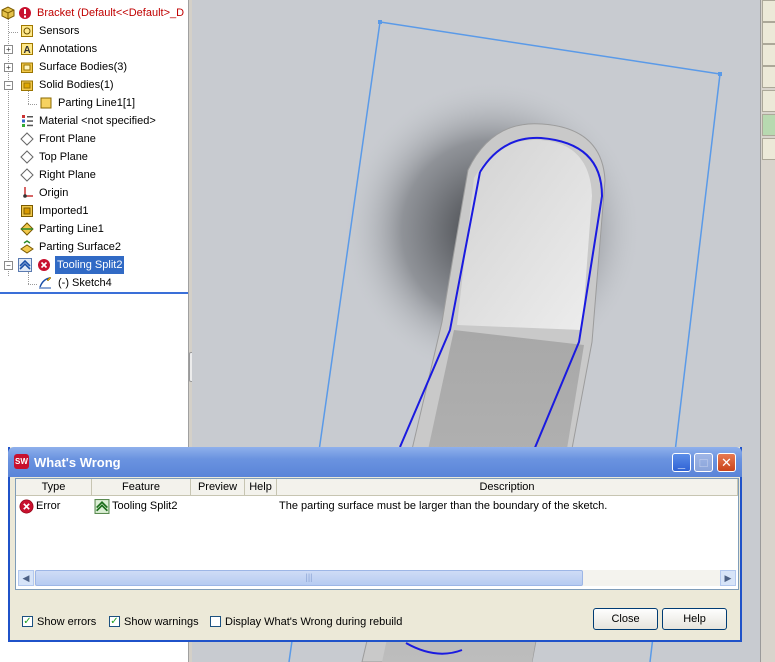 The width and height of the screenshot is (775, 662). Describe the element at coordinates (27, 31) in the screenshot. I see `sensor-icon` at that location.